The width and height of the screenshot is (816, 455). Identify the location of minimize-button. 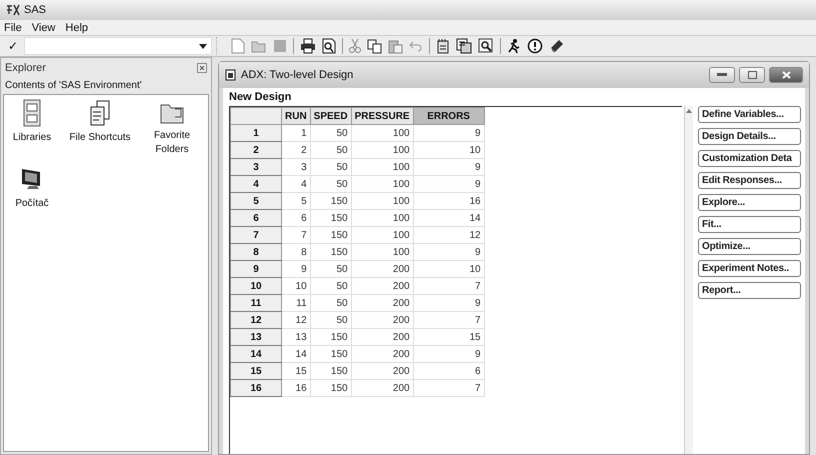
(722, 75).